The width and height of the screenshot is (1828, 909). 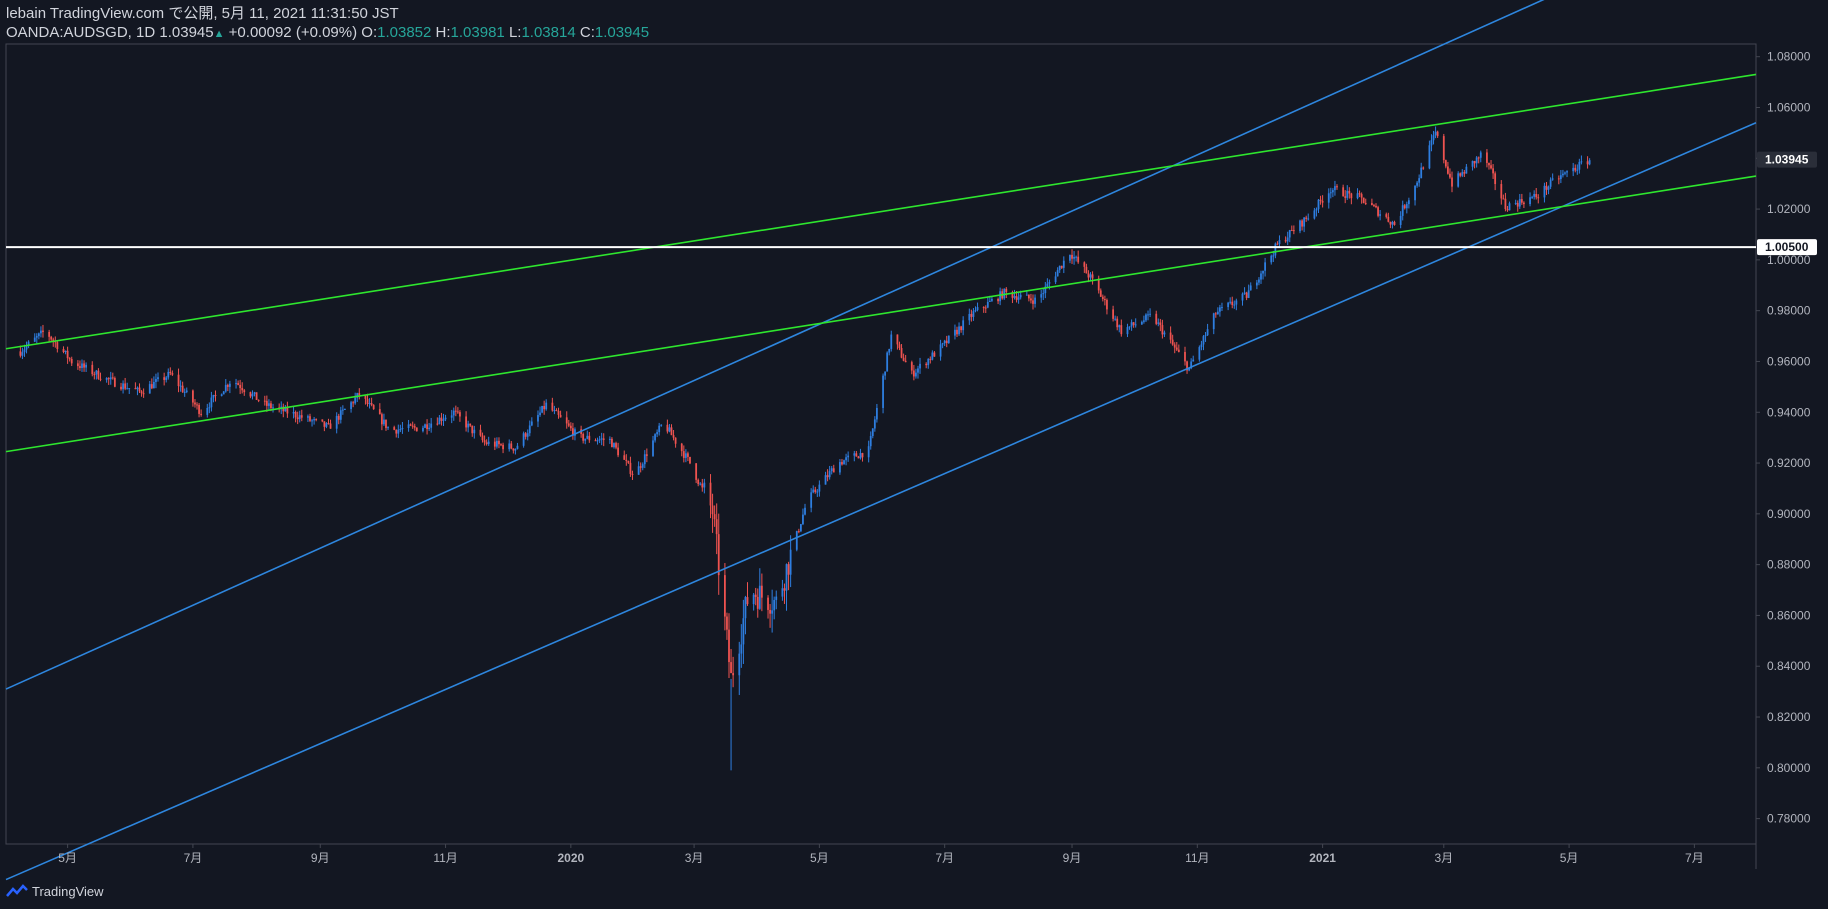 What do you see at coordinates (881, 854) in the screenshot?
I see `time-axis: 5月 7月 9月 11月 2020 3月 5月 7月 9月 11月 2021 3月 5月 7月` at bounding box center [881, 854].